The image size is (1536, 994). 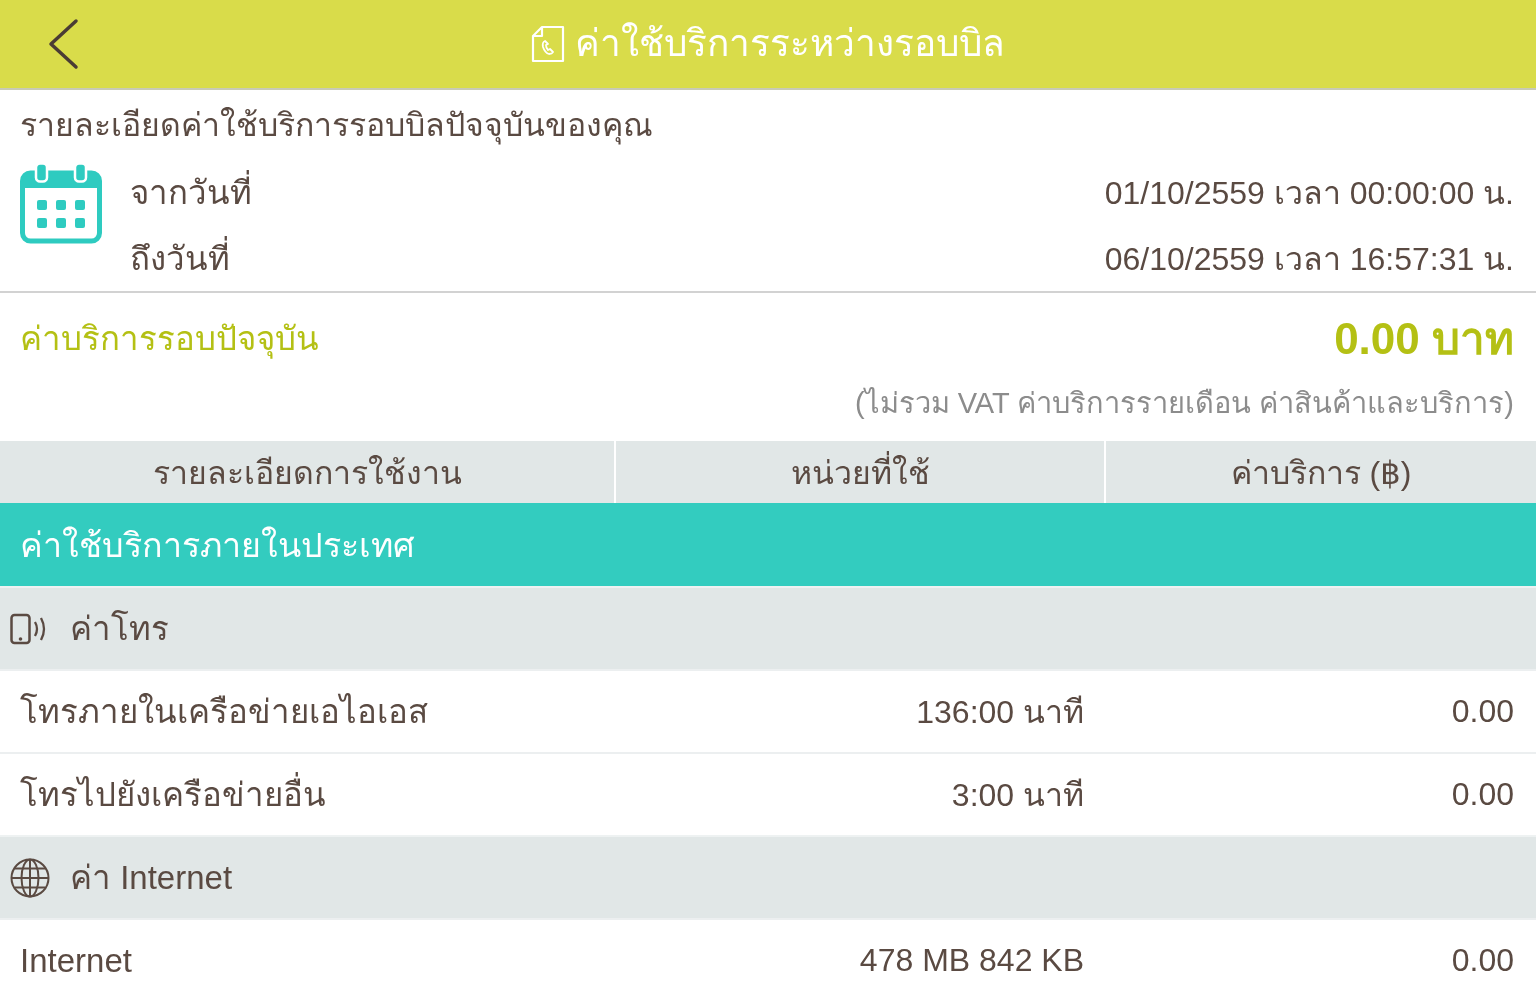 What do you see at coordinates (1424, 339) in the screenshot?
I see `total-amount: 0.00 บาท` at bounding box center [1424, 339].